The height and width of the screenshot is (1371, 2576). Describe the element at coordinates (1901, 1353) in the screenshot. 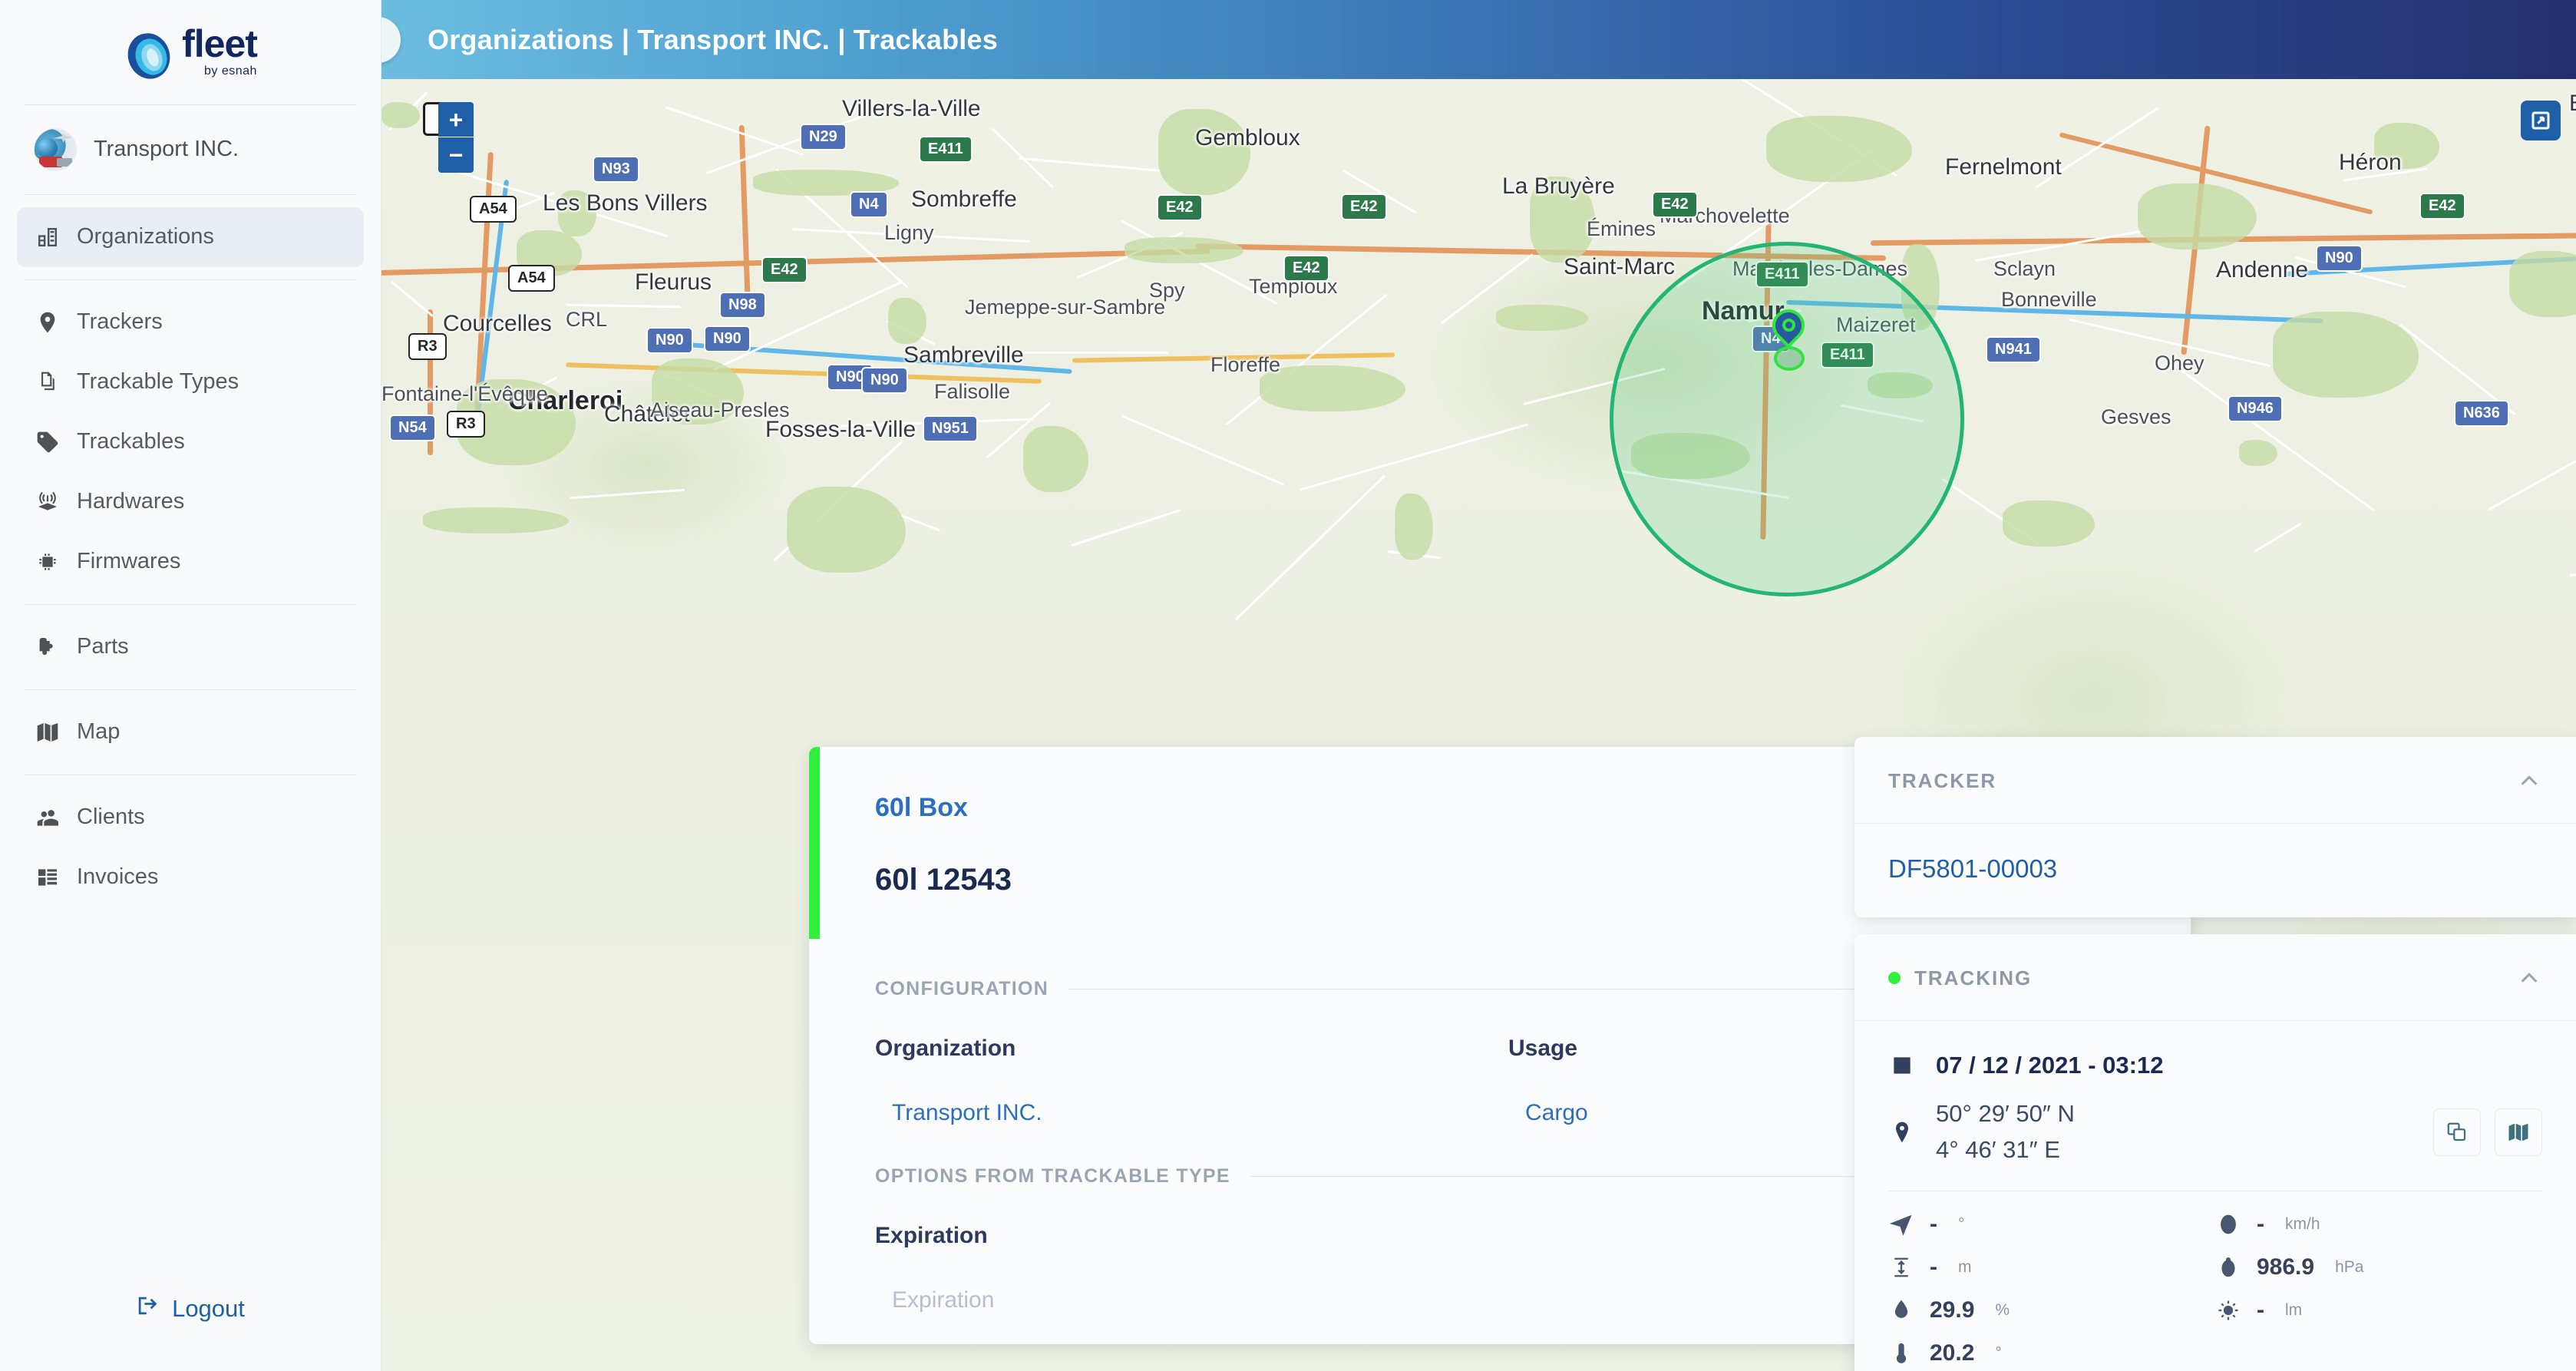

I see `temperature-icon` at that location.